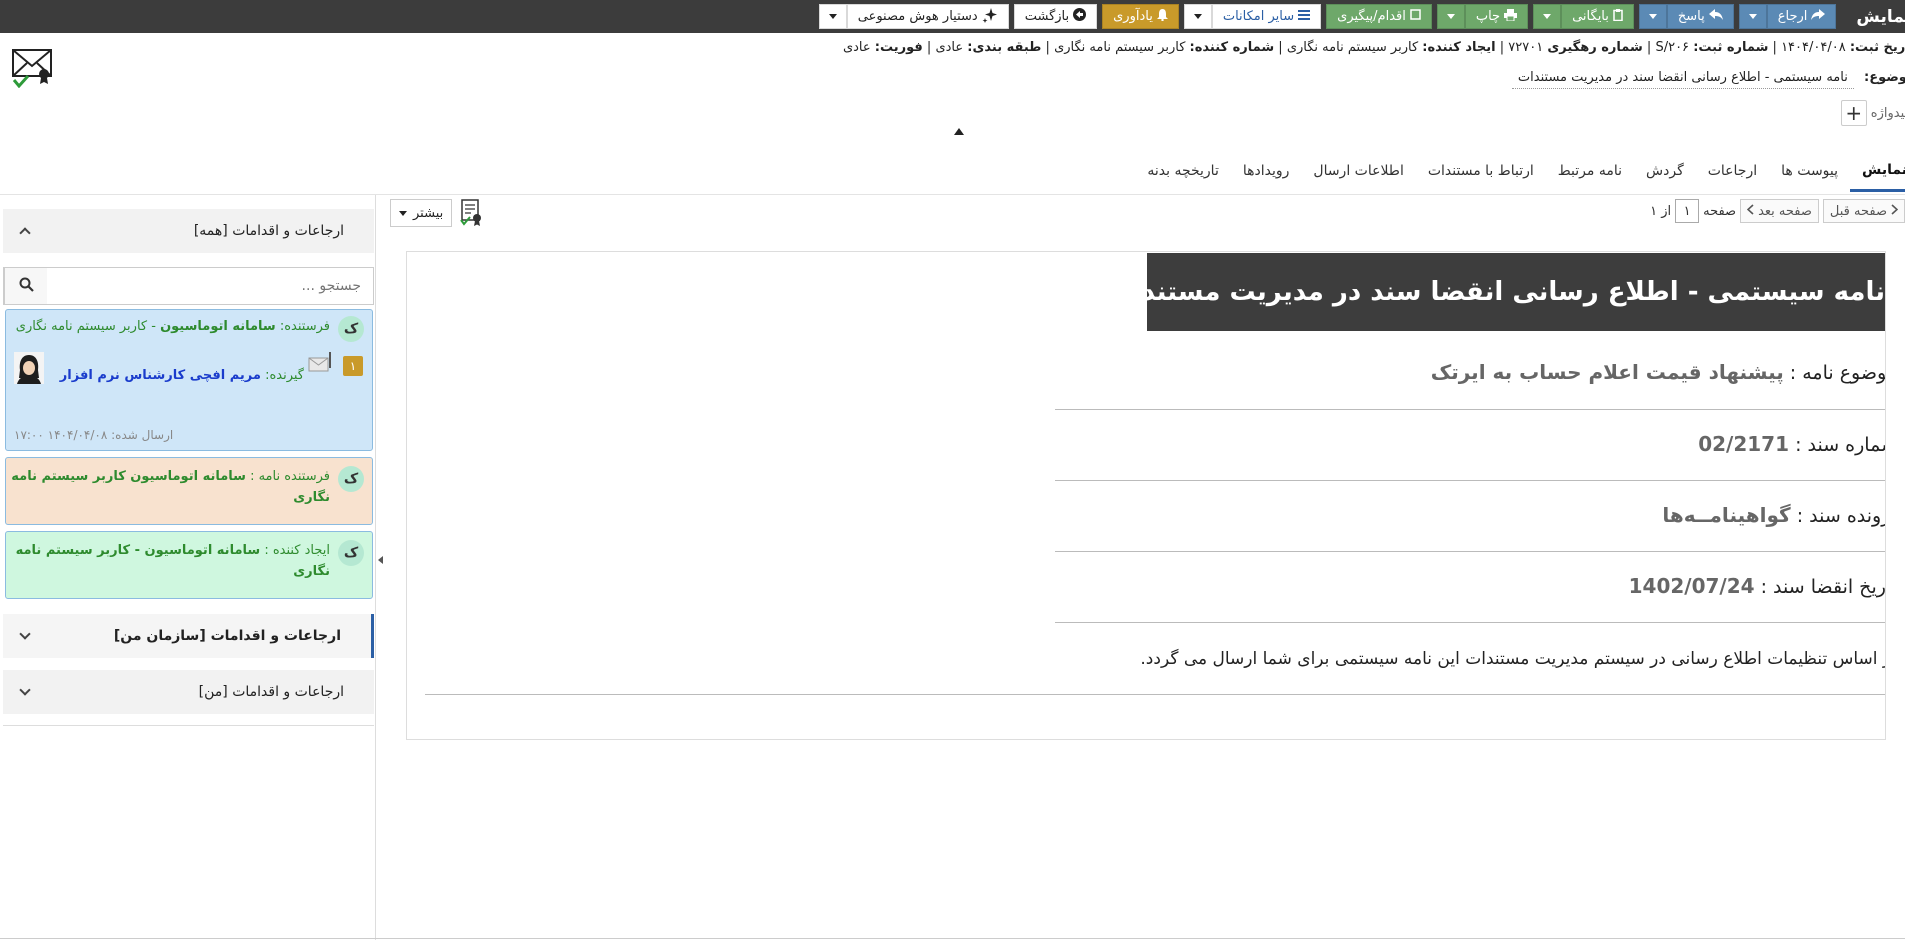 The image size is (1905, 948). I want to click on pagination: صفحه قبل صفحه بعد صفحه ۱ از ۱, so click(1777, 211).